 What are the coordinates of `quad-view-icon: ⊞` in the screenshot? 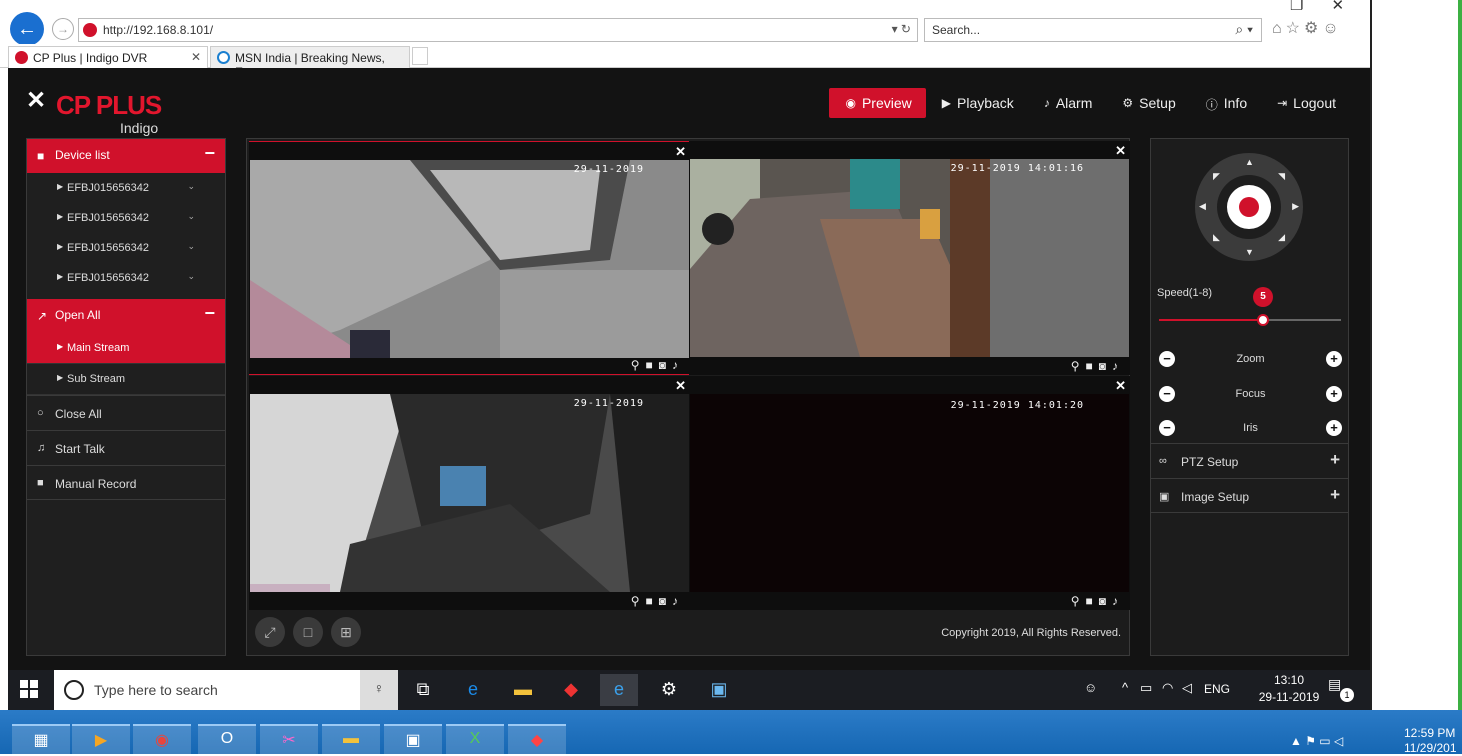 It's located at (346, 632).